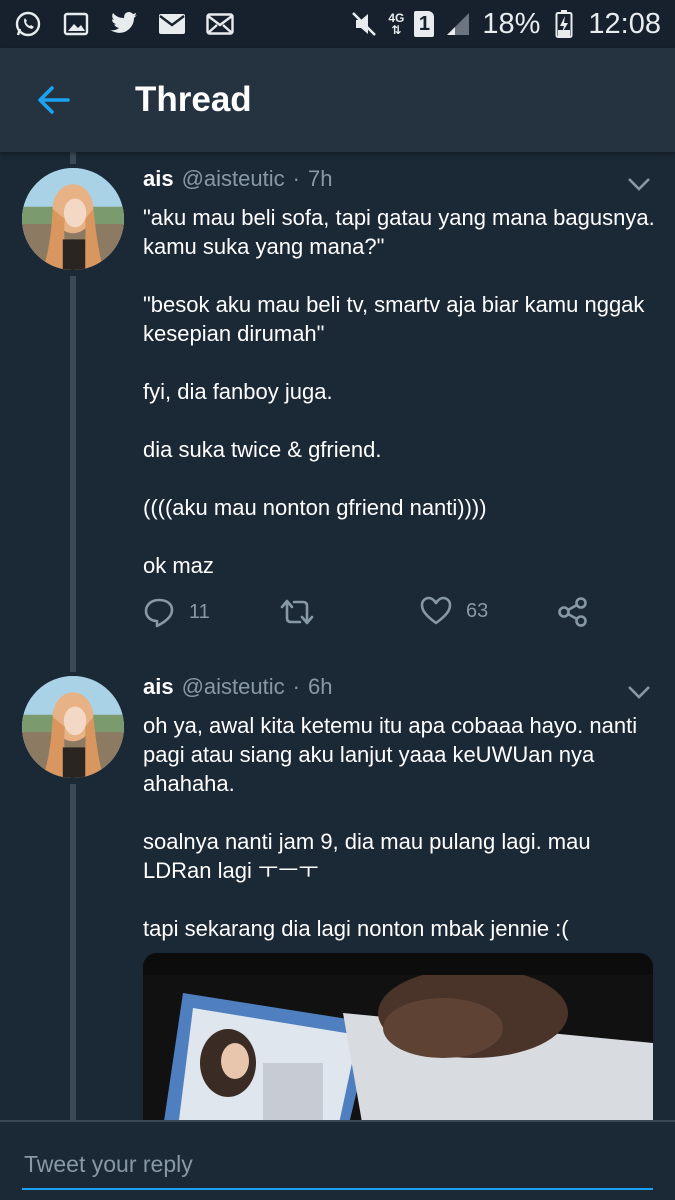 The width and height of the screenshot is (675, 1200). I want to click on tweet-paragraph: ((((aku mau nonton gfriend nanti)))), so click(315, 507).